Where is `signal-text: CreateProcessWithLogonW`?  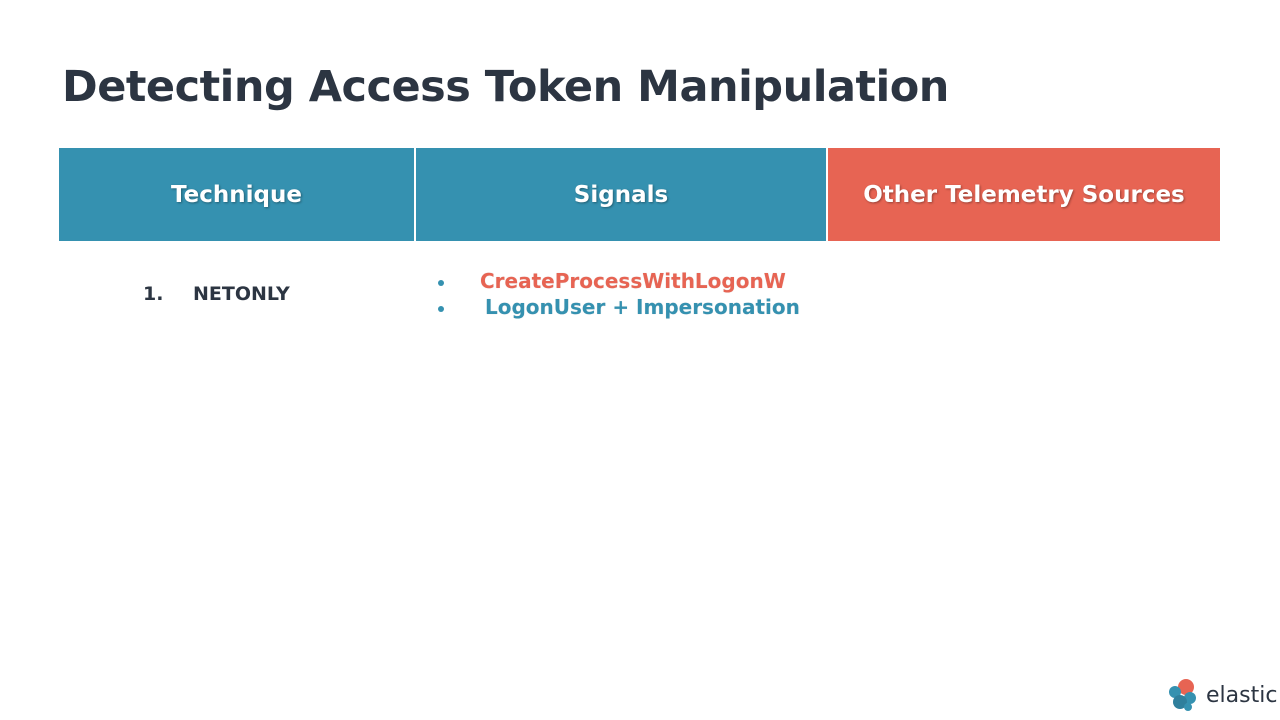 signal-text: CreateProcessWithLogonW is located at coordinates (633, 281).